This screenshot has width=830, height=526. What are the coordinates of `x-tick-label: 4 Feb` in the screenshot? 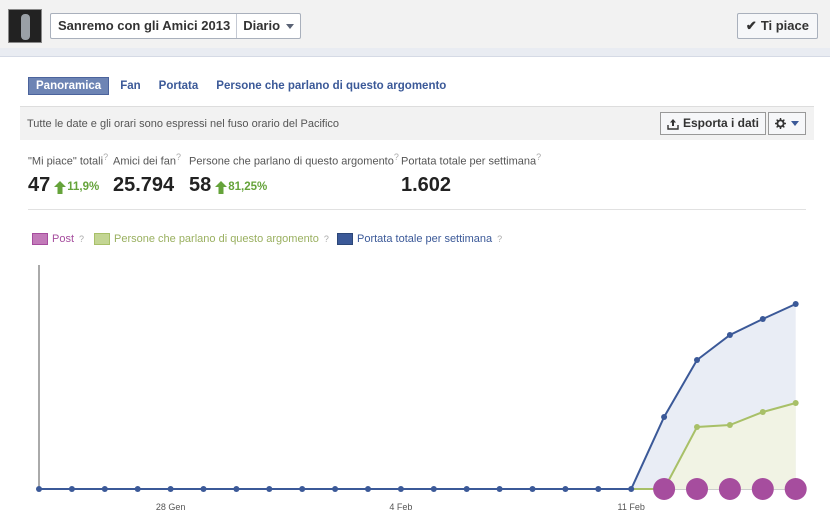 It's located at (400, 507).